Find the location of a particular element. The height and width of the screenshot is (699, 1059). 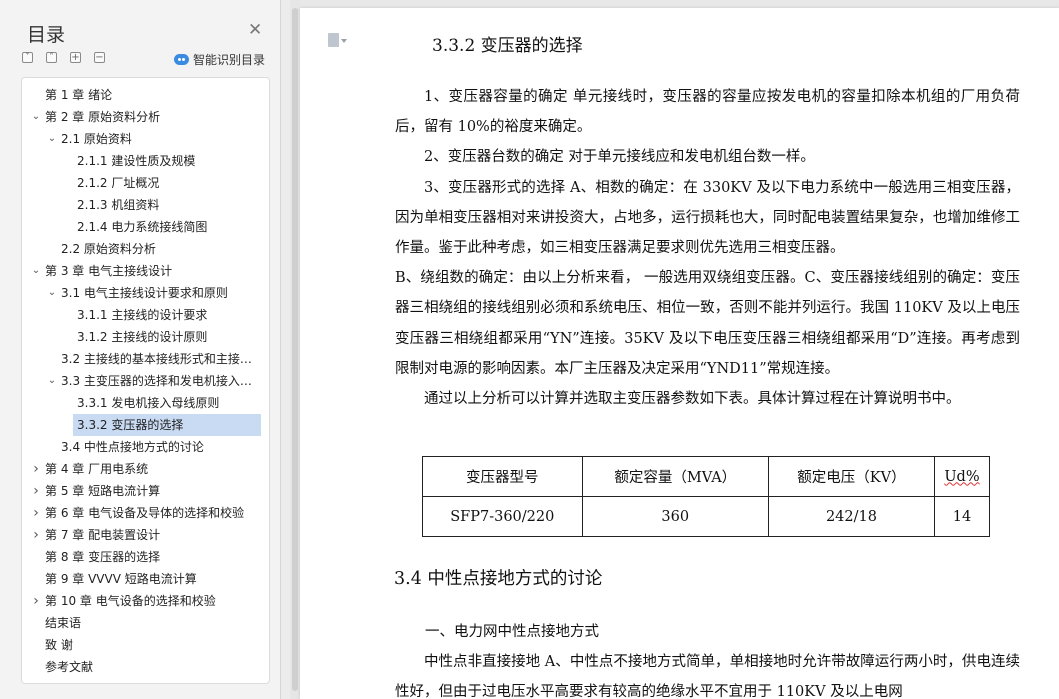

toc-item: 3.1.1 主接线的设计要求 is located at coordinates (167, 315).